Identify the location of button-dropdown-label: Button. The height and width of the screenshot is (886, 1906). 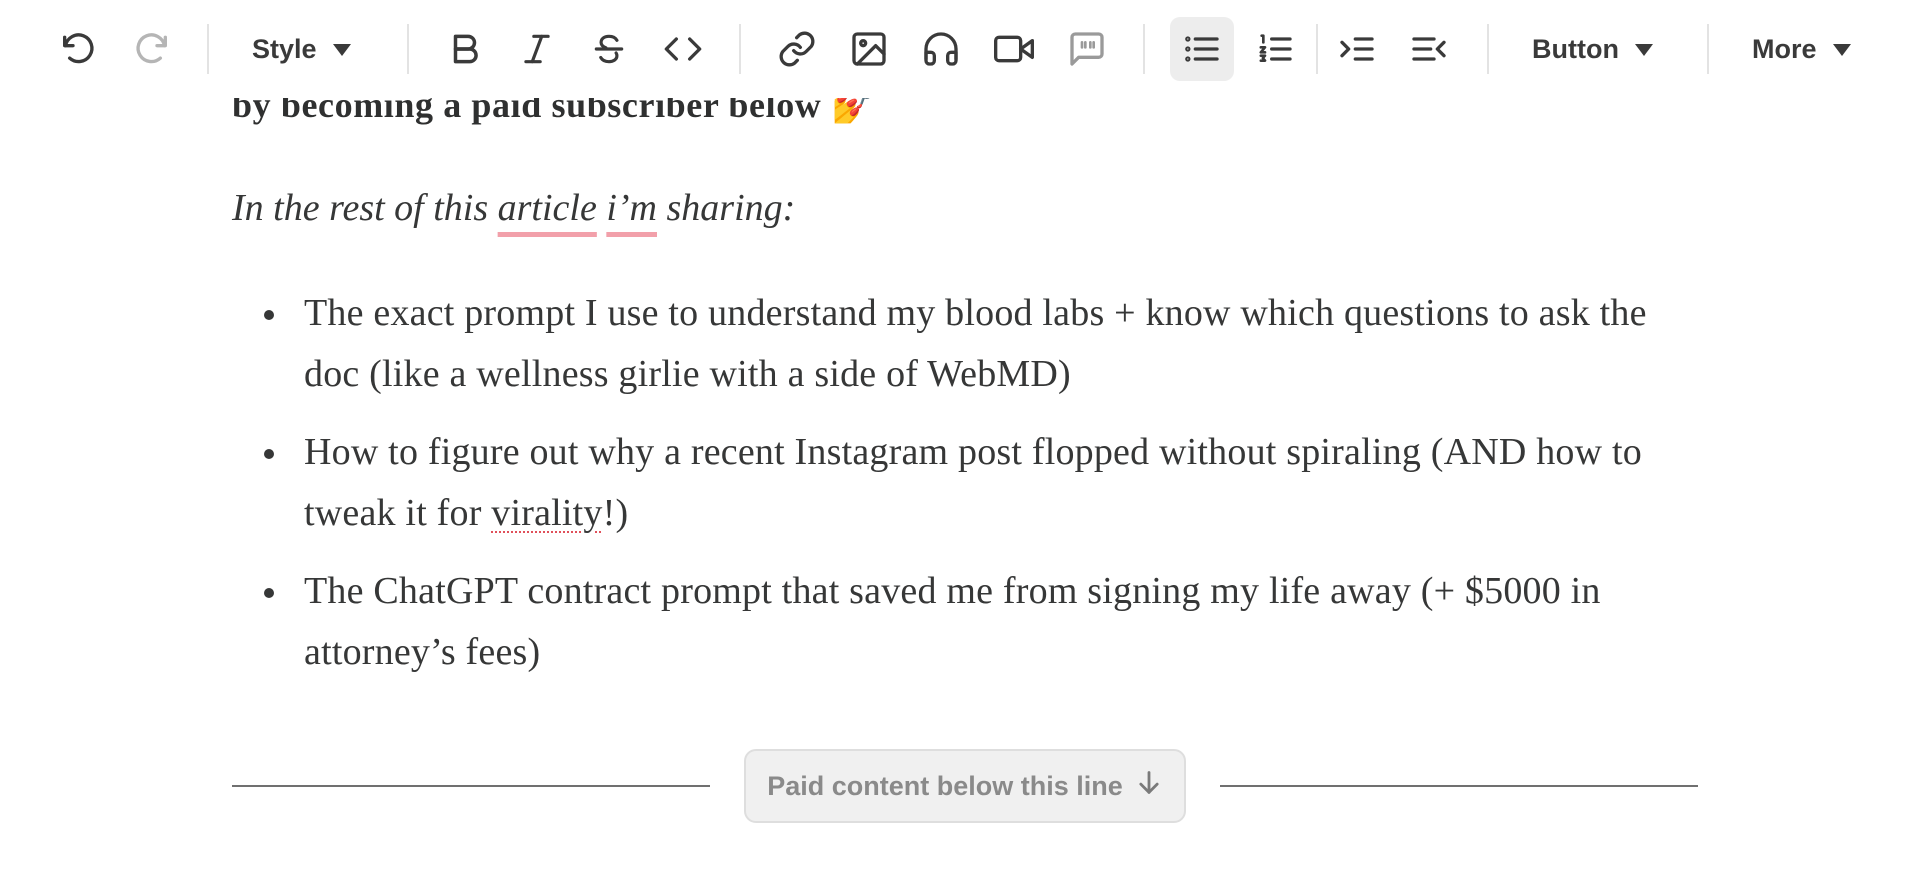
(1575, 48).